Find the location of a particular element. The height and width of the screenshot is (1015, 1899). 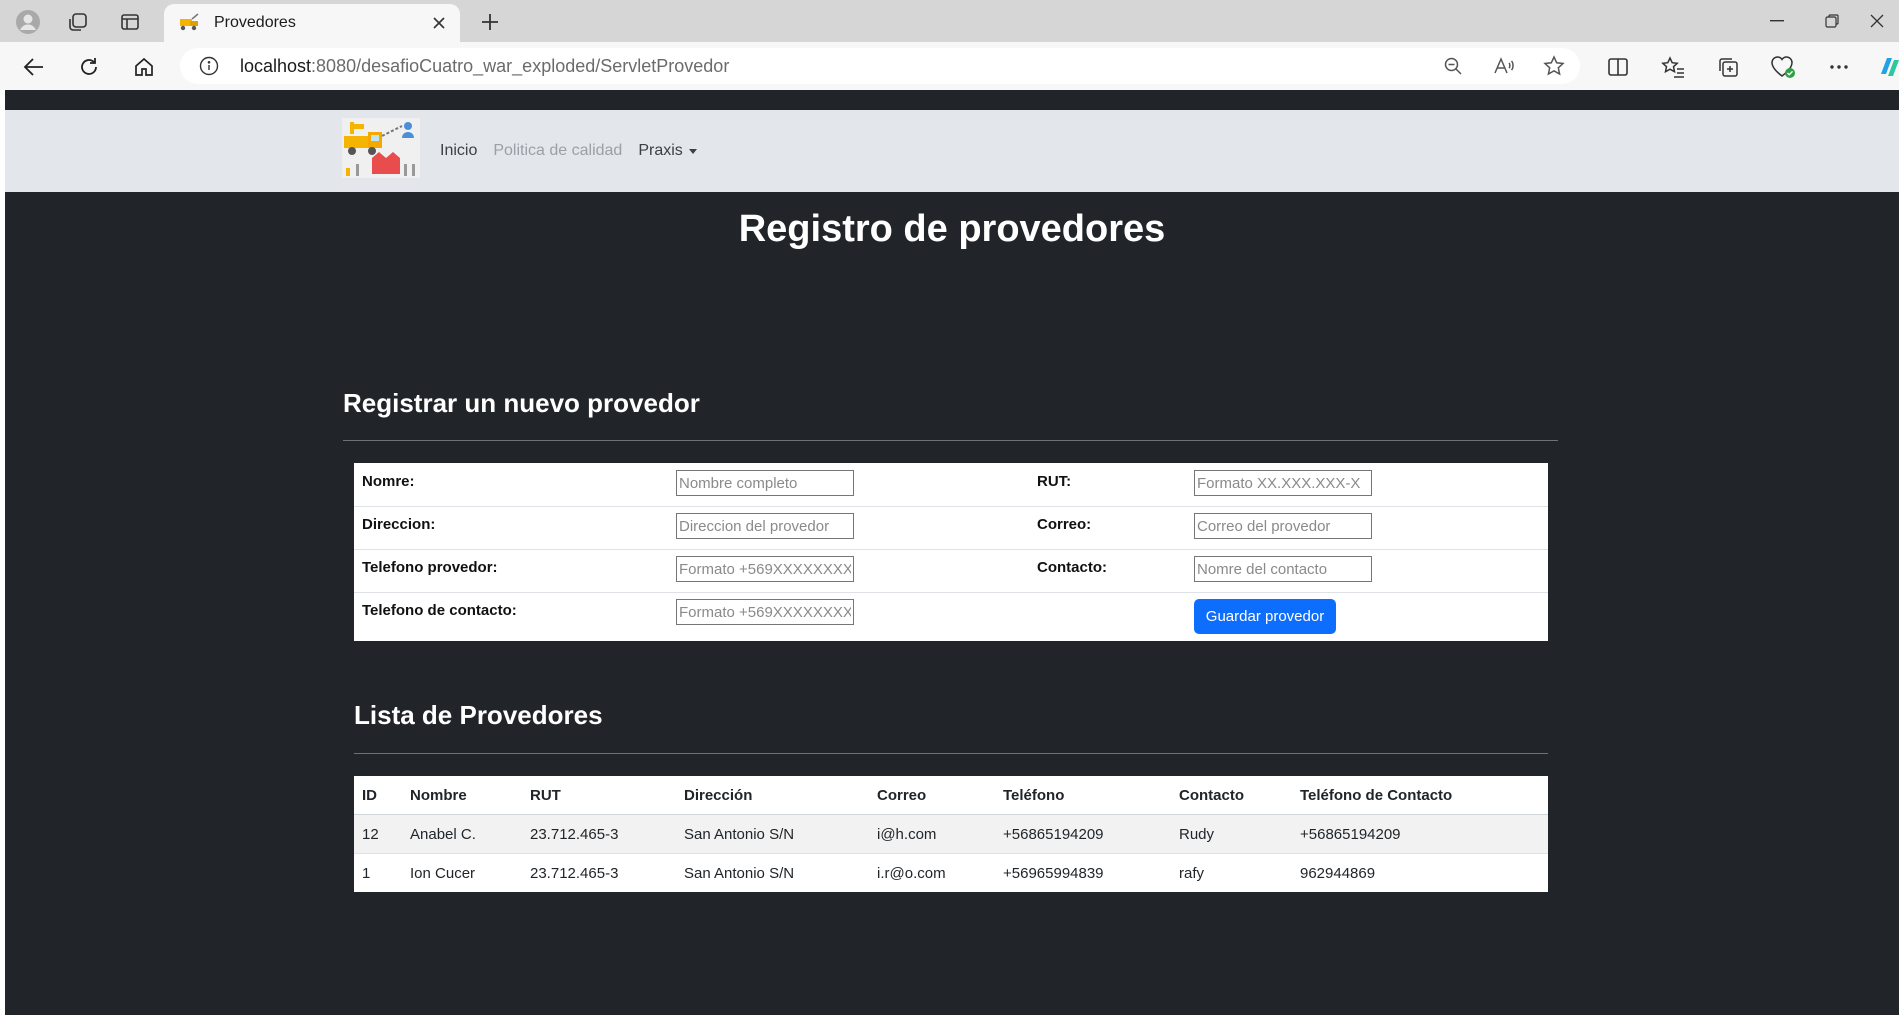

chevron-down-icon is located at coordinates (692, 151).